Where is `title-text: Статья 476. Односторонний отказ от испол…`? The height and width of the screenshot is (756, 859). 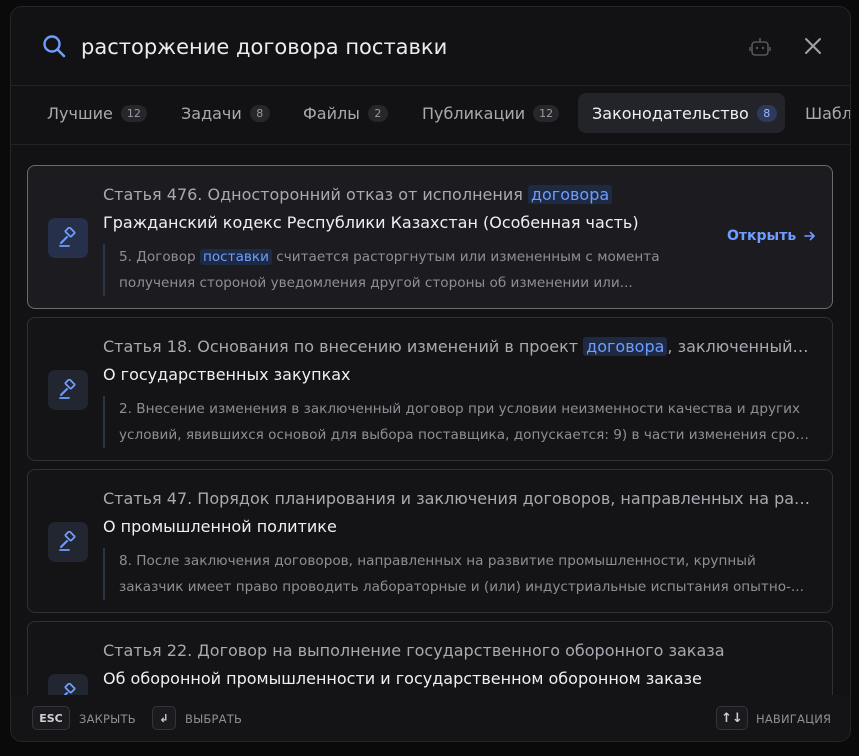 title-text: Статья 476. Односторонний отказ от испол… is located at coordinates (315, 194).